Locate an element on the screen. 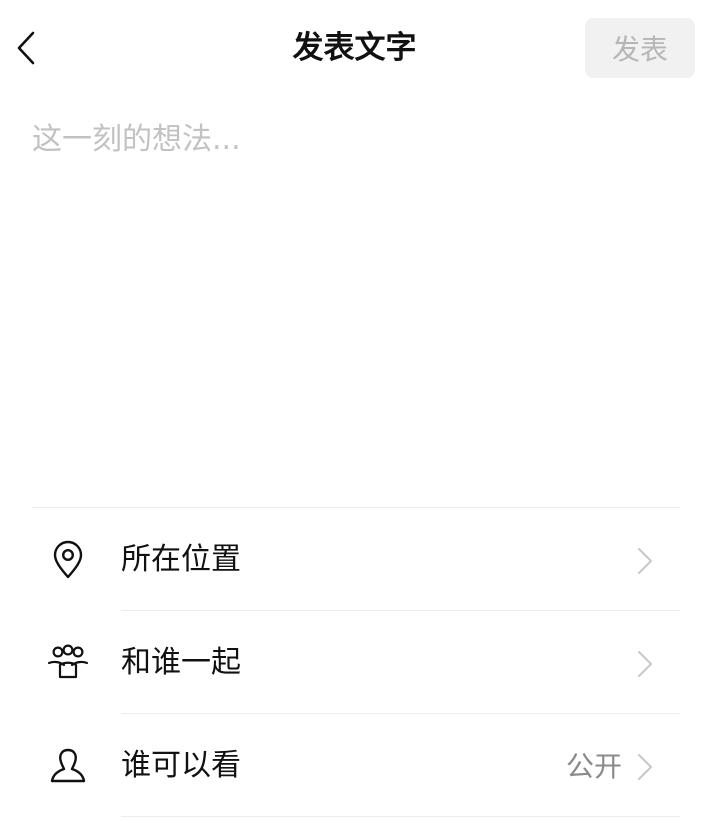 This screenshot has height=823, width=709. visibility-label: 谁可以看 is located at coordinates (181, 765).